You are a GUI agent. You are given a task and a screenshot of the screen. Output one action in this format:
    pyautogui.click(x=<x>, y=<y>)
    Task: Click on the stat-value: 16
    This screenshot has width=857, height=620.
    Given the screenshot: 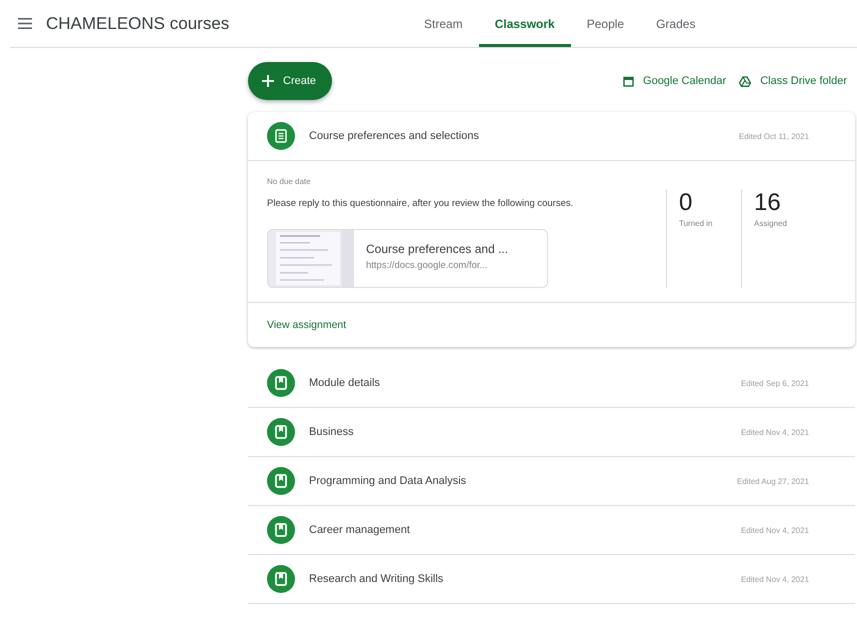 What is the action you would take?
    pyautogui.click(x=767, y=203)
    